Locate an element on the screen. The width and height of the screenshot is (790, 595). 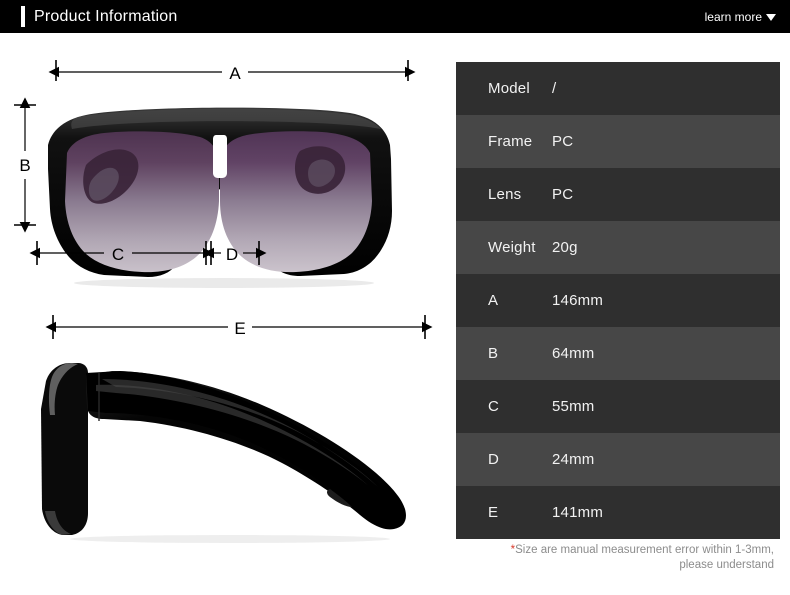
spec-value: 64mm is located at coordinates (573, 353).